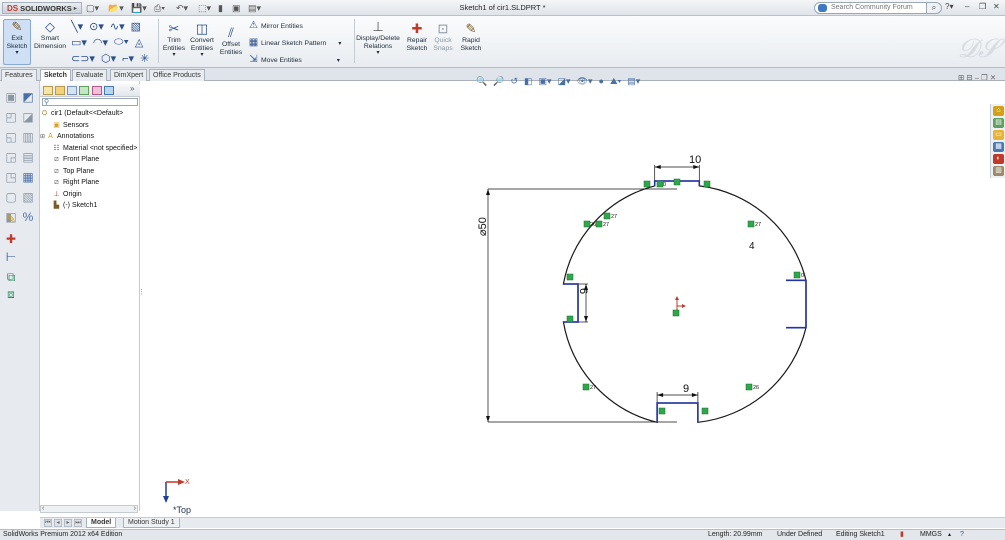  What do you see at coordinates (998, 147) in the screenshot?
I see `view-palette-icon: ▦` at bounding box center [998, 147].